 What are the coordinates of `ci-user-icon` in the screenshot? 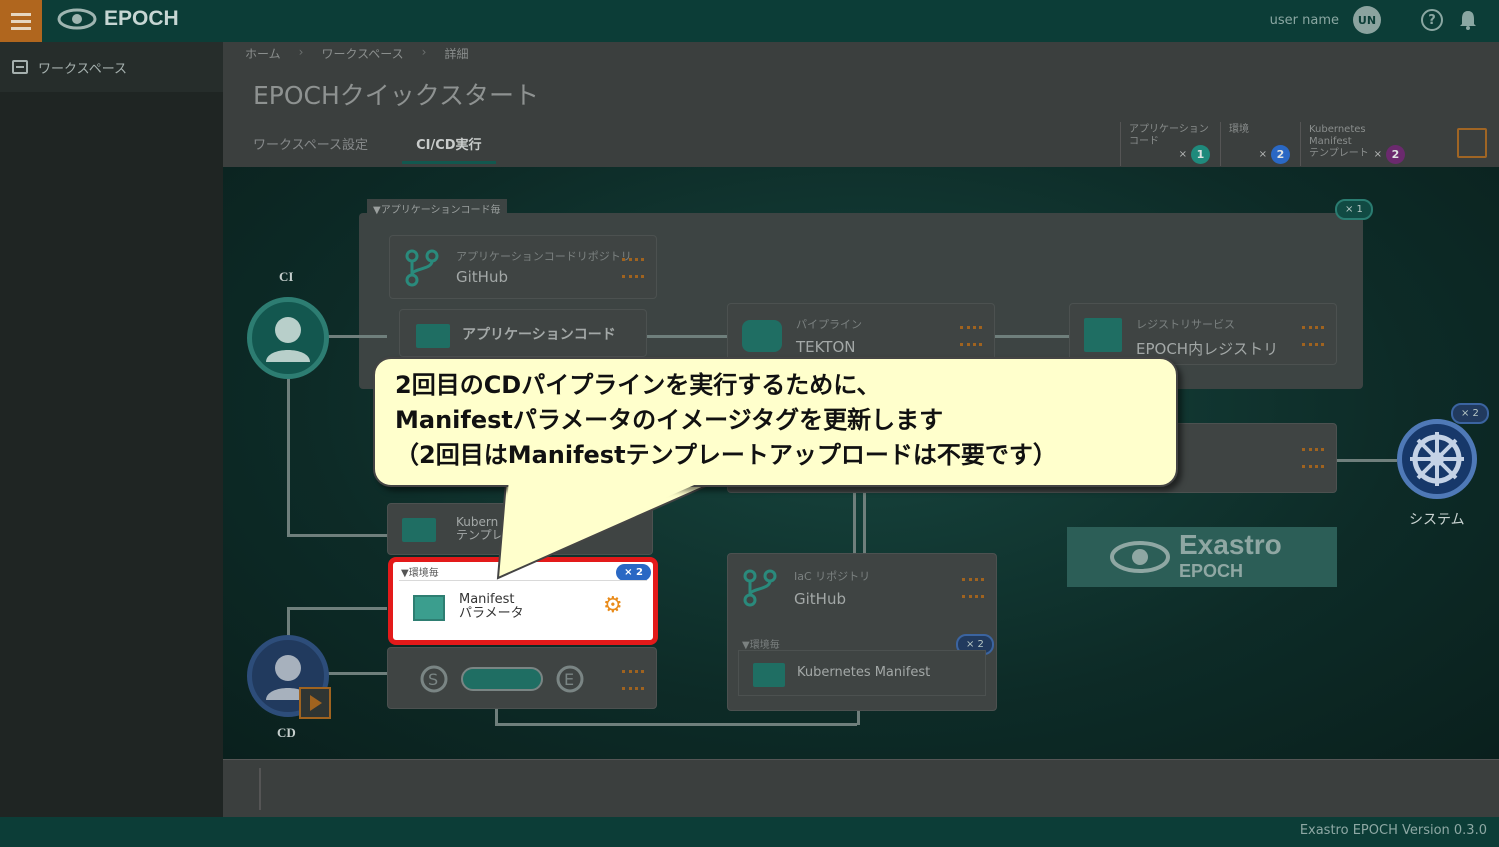 It's located at (288, 338).